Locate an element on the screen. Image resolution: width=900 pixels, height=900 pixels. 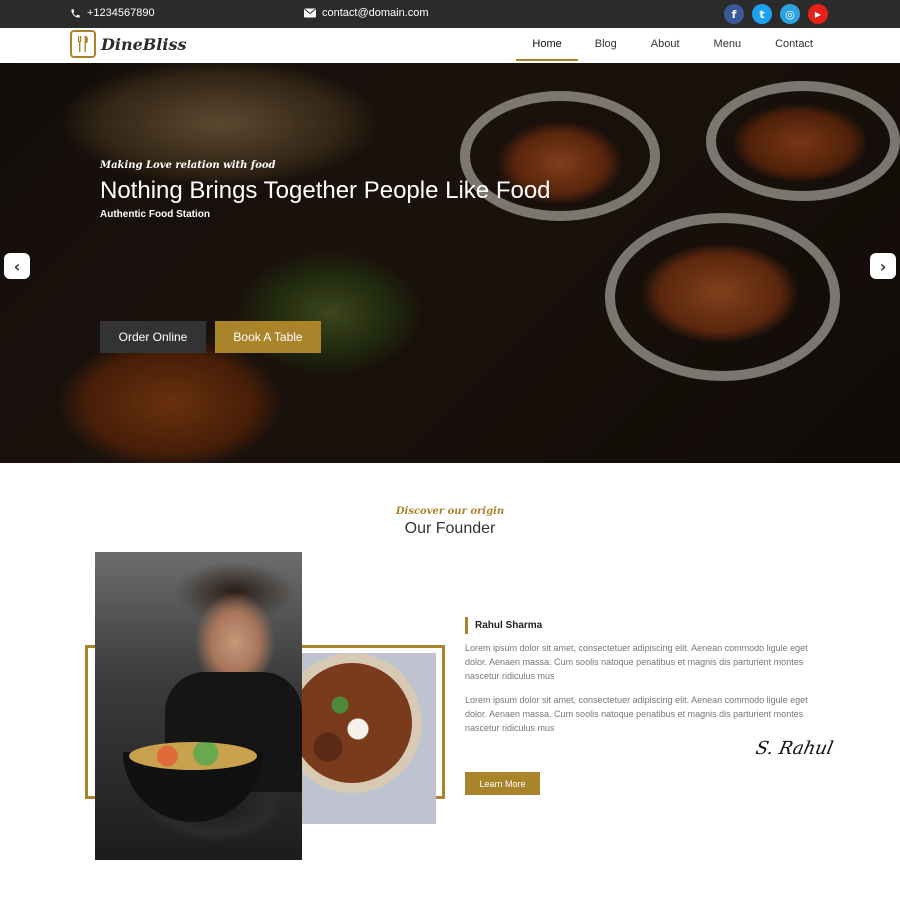
instagram-icon: ◎ is located at coordinates (790, 14).